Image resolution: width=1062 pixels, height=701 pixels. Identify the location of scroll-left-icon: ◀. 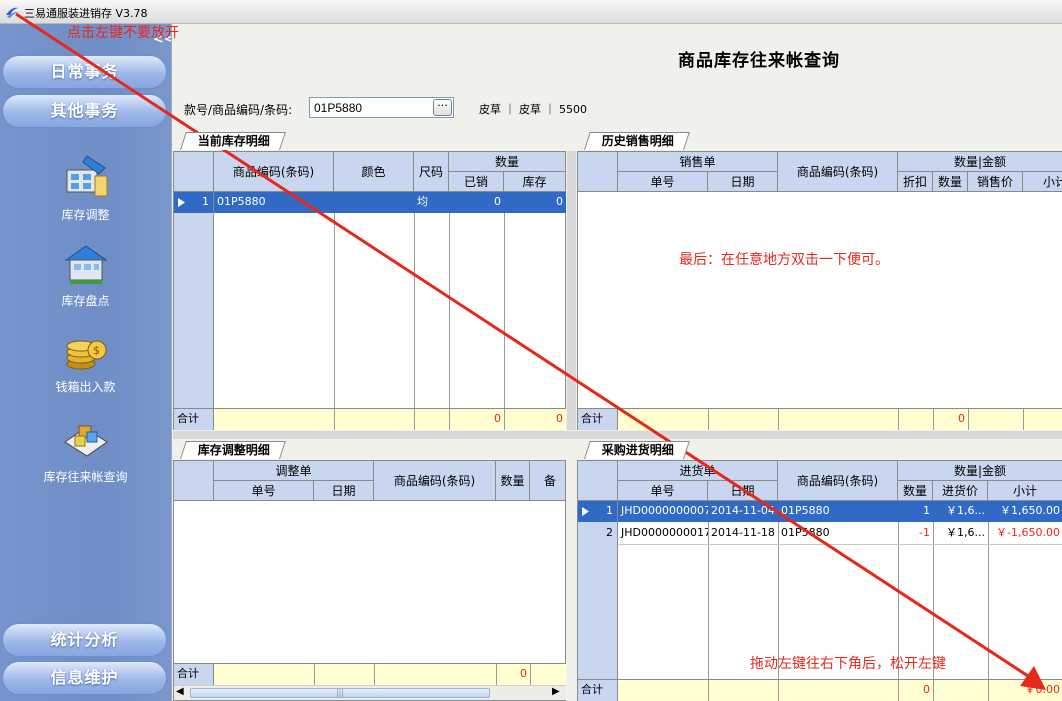
(180, 691).